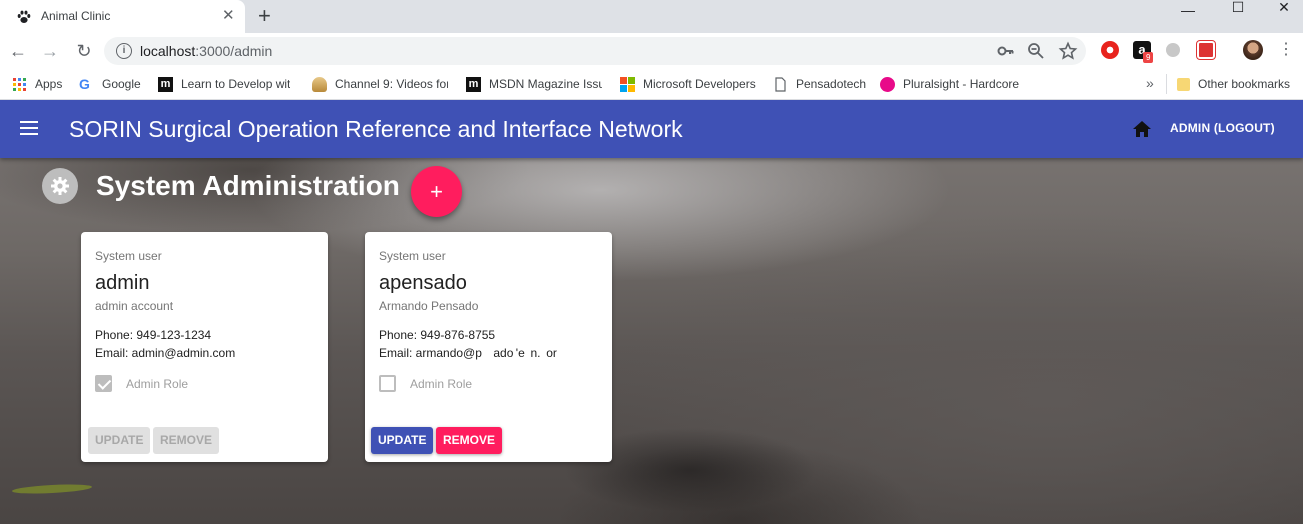 The width and height of the screenshot is (1303, 524). Describe the element at coordinates (1166, 84) in the screenshot. I see `bookmarks-divider` at that location.